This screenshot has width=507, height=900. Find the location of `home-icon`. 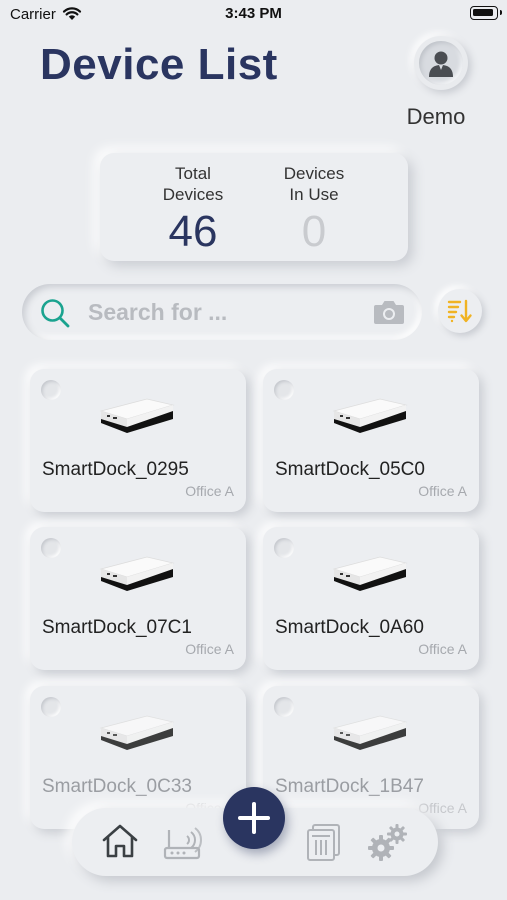

home-icon is located at coordinates (120, 841).